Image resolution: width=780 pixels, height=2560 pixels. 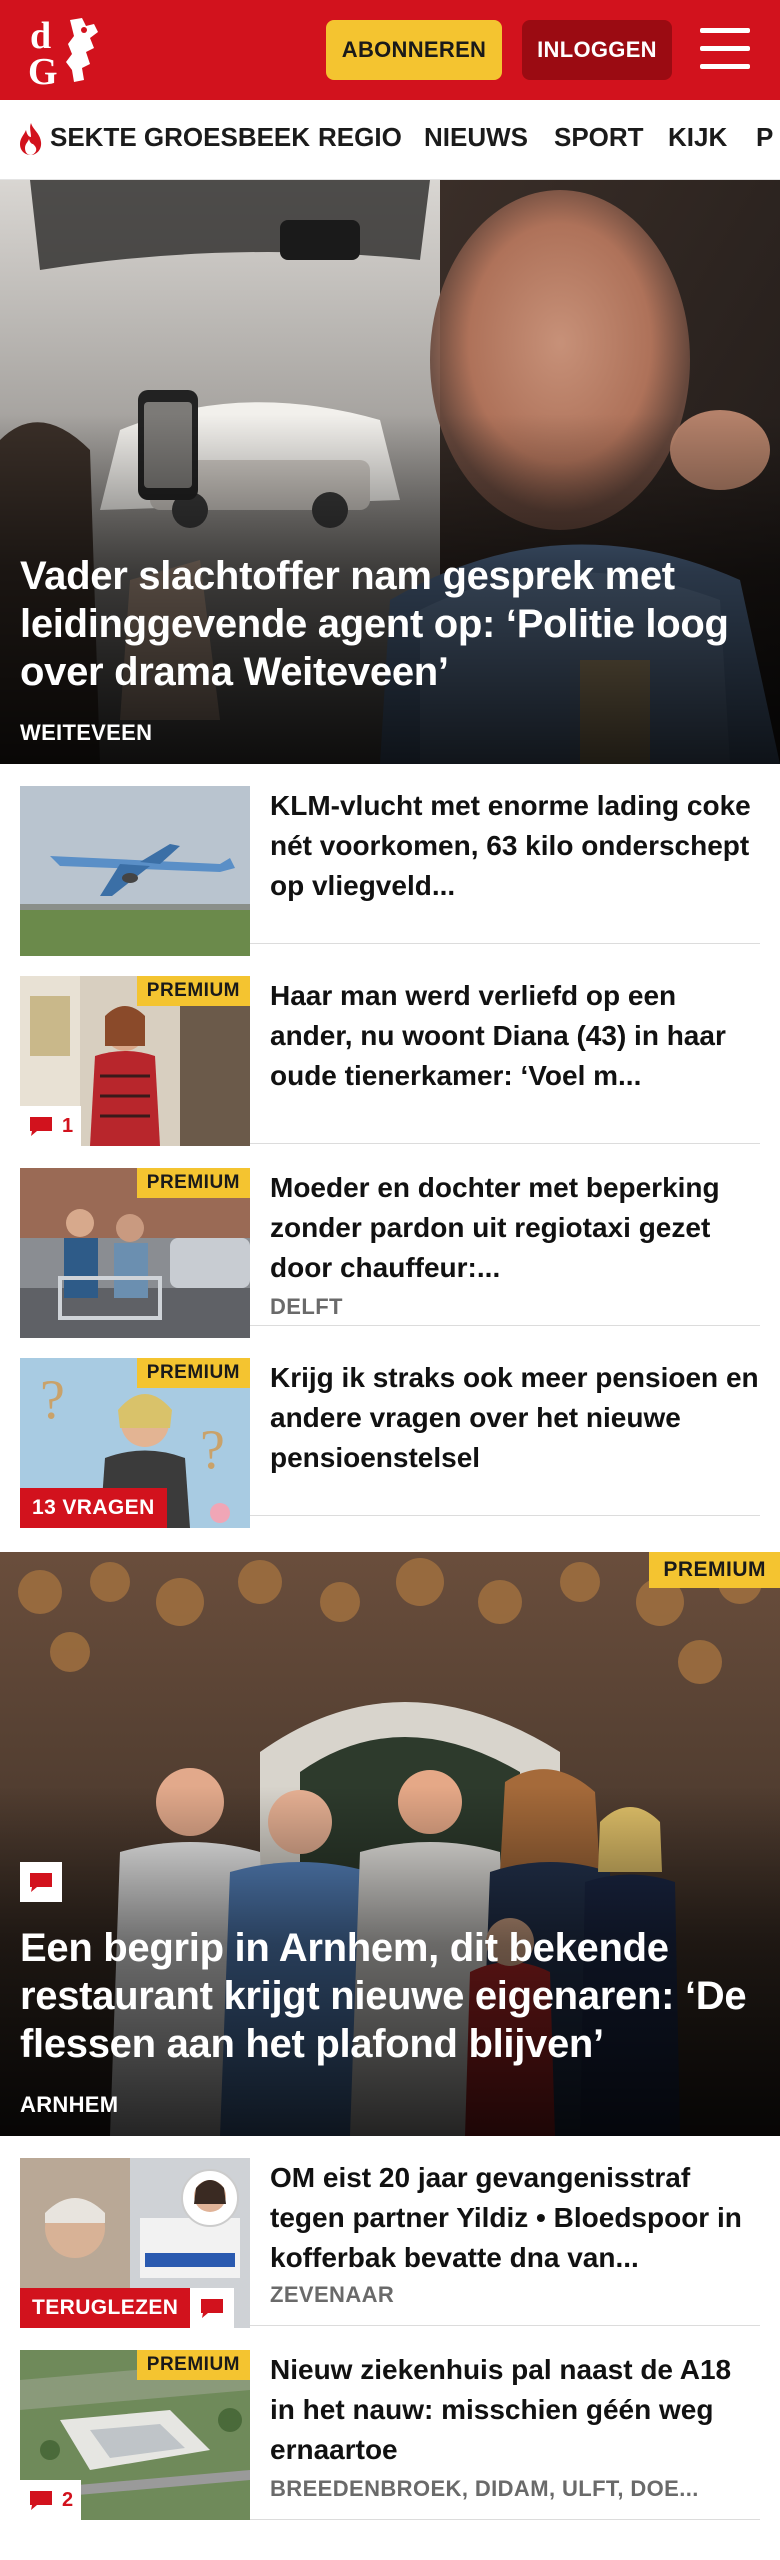 I want to click on svg-text: G, so click(x=43, y=69).